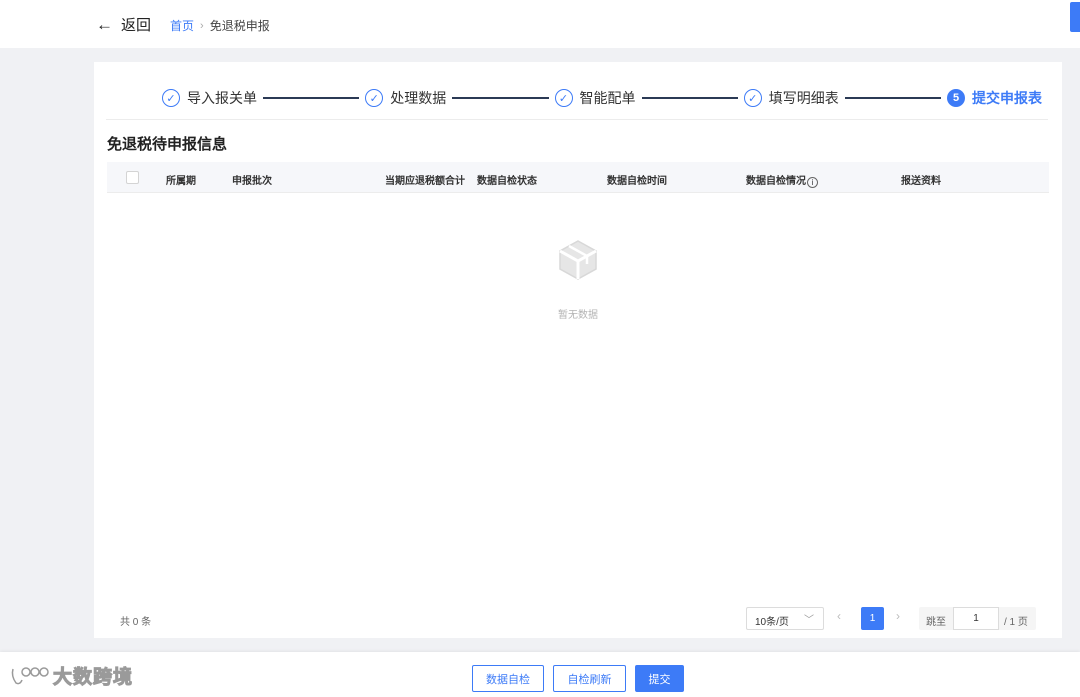 The height and width of the screenshot is (697, 1080). What do you see at coordinates (252, 181) in the screenshot?
I see `column-header: 申报批次` at bounding box center [252, 181].